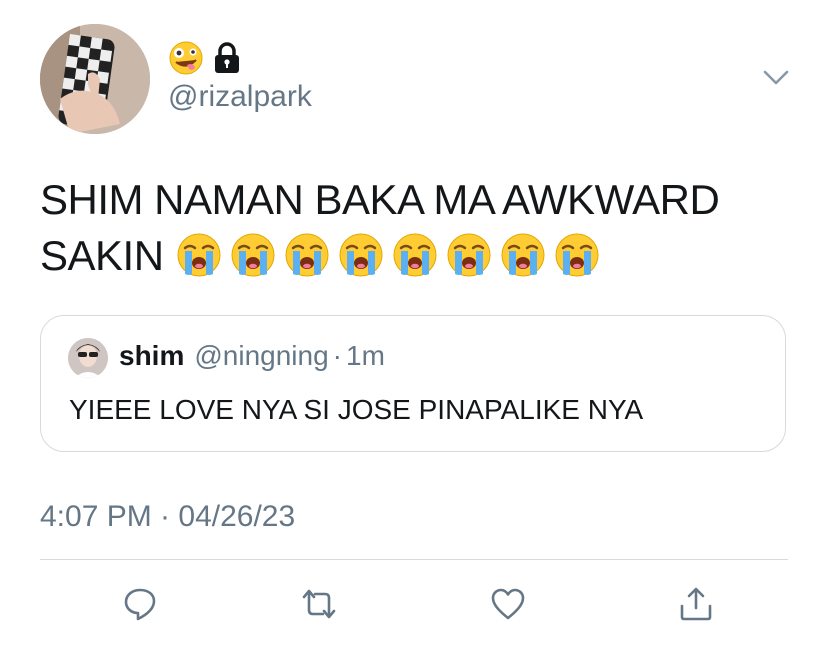 This screenshot has width=828, height=649. I want to click on like-button, so click(508, 604).